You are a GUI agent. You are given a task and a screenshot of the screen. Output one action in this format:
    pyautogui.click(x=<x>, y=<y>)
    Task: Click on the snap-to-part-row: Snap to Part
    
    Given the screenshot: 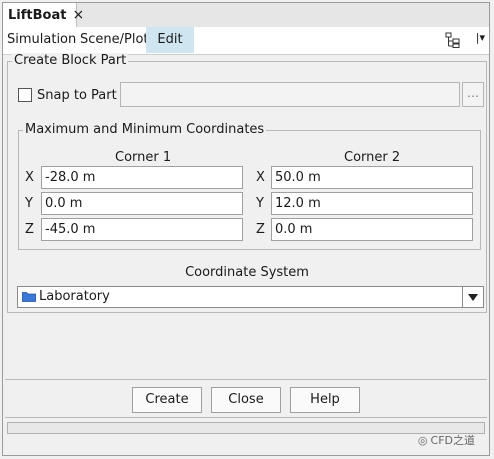 What is the action you would take?
    pyautogui.click(x=67, y=95)
    